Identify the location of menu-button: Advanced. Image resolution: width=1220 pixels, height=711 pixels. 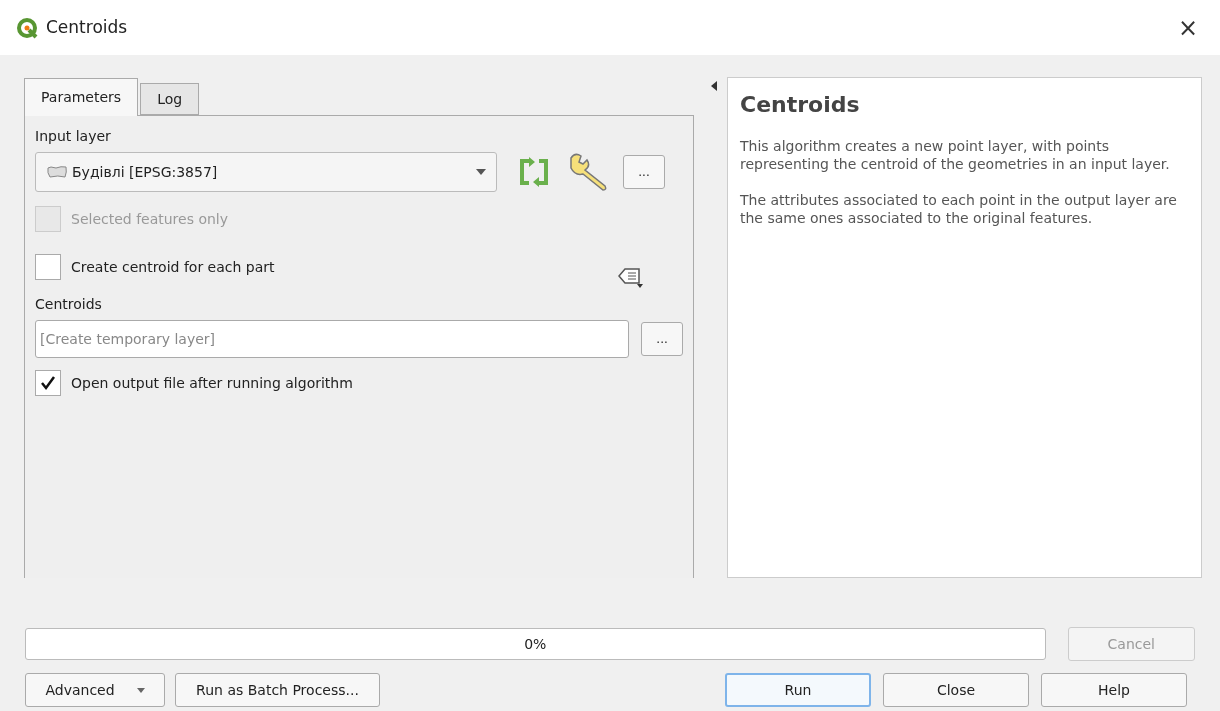
(95, 690).